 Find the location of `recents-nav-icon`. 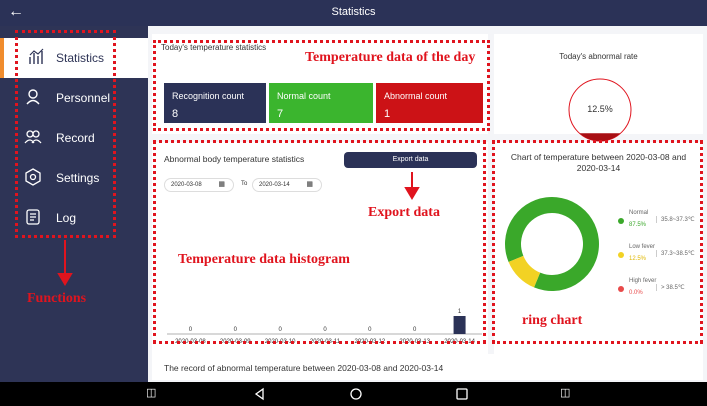

recents-nav-icon is located at coordinates (462, 394).